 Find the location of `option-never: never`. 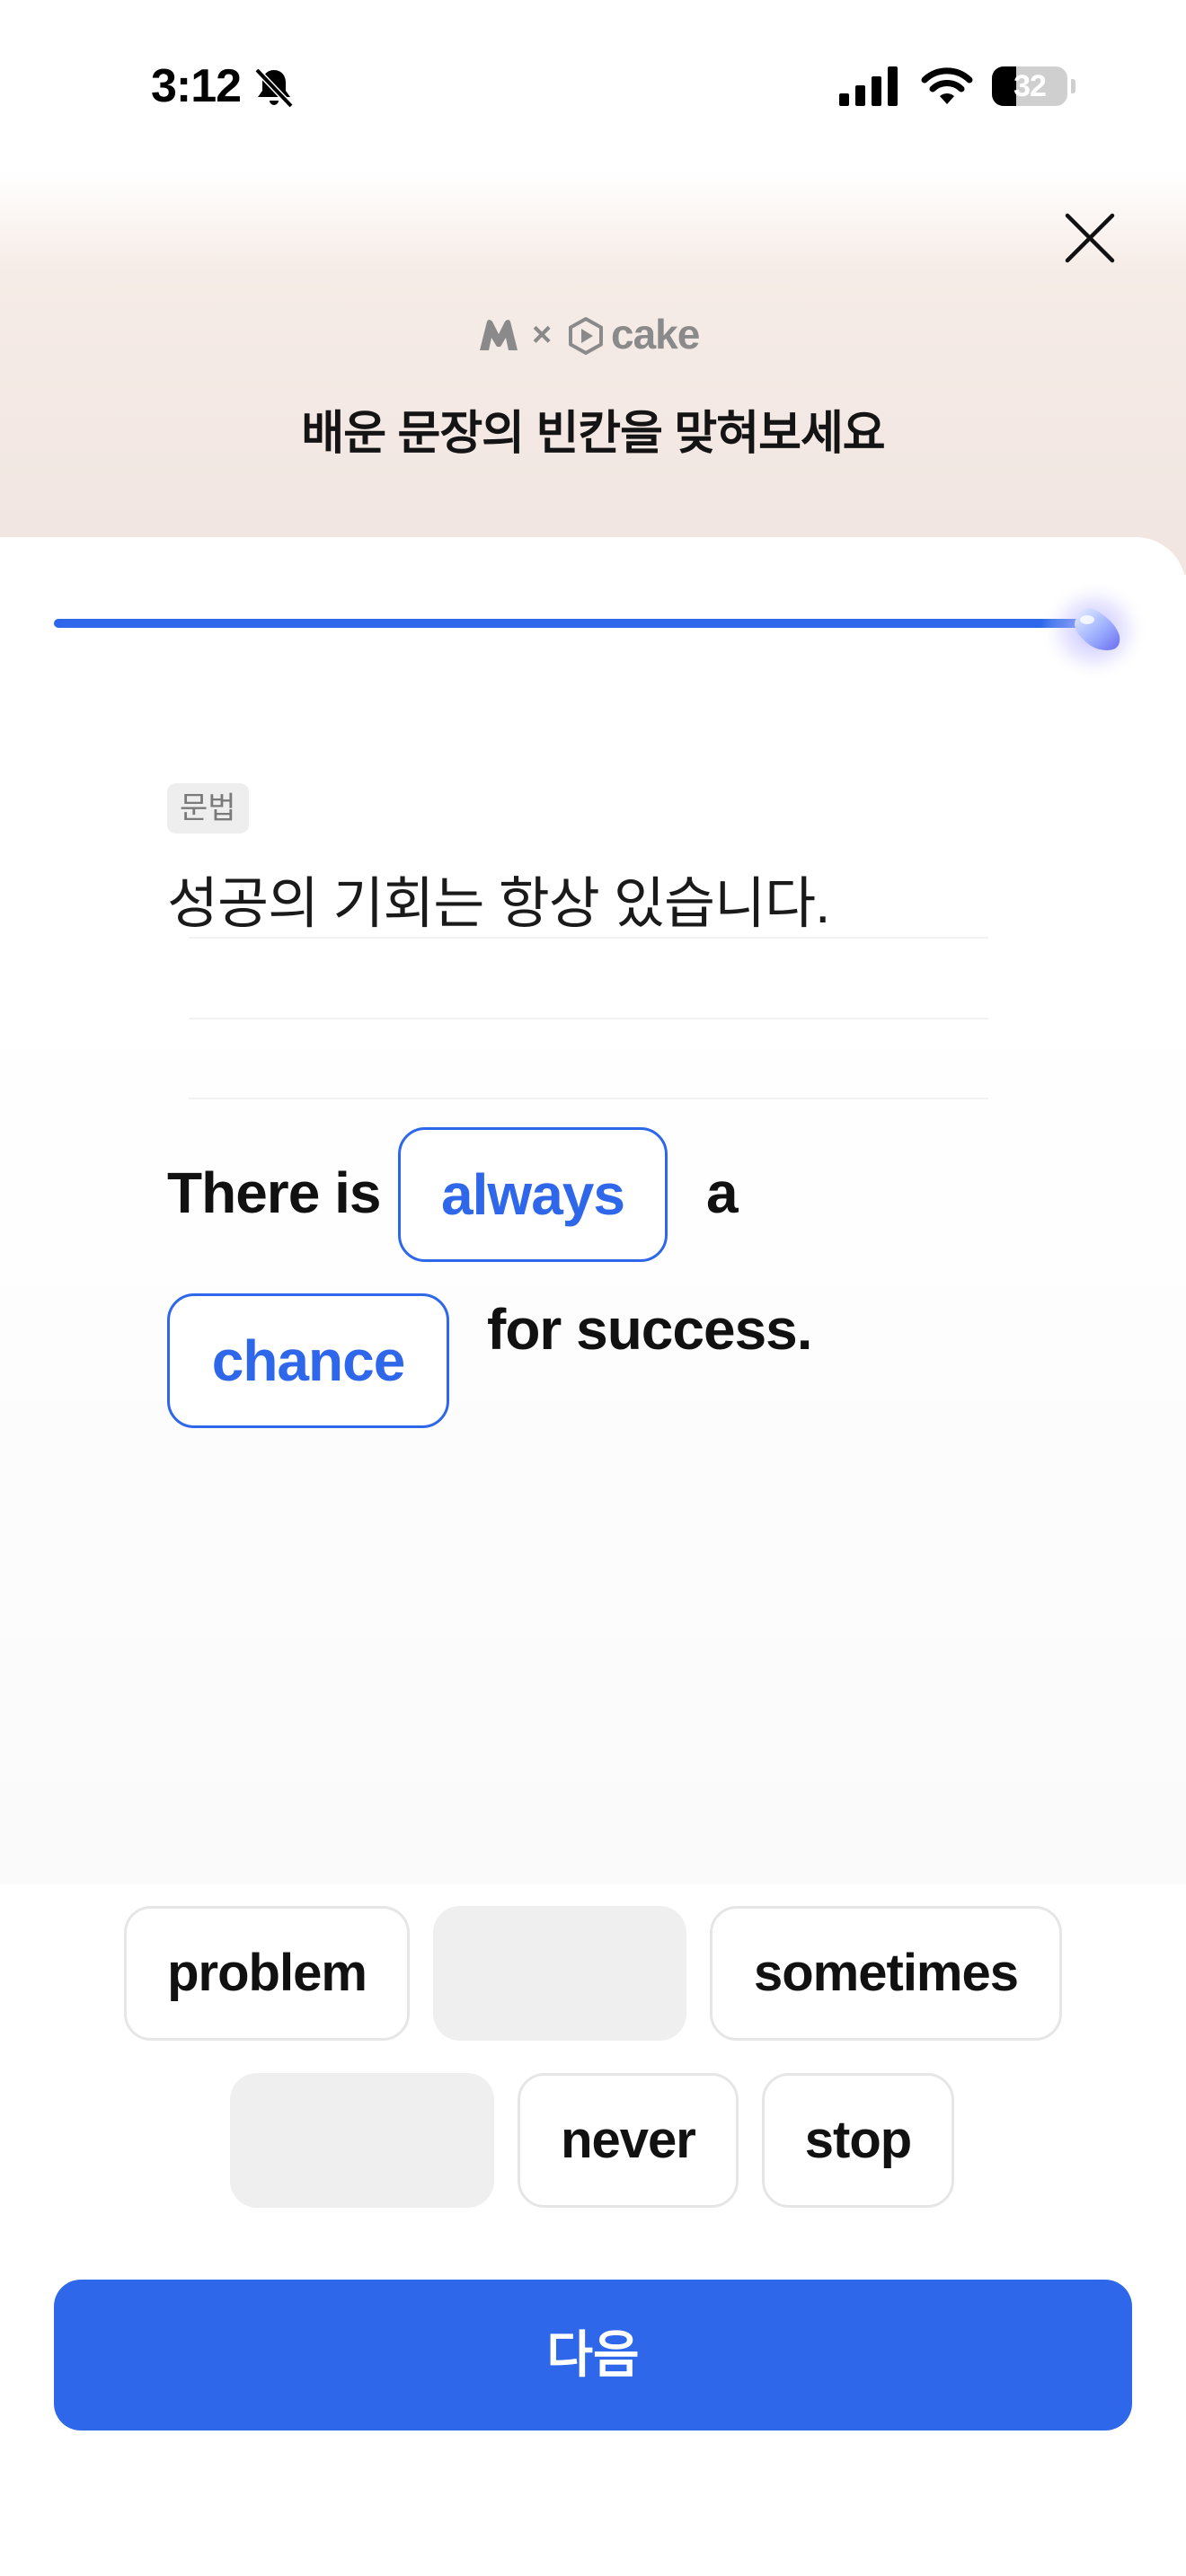

option-never: never is located at coordinates (628, 2140).